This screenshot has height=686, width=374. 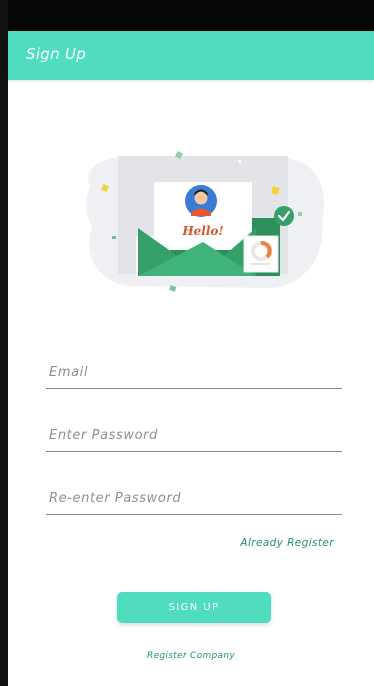 I want to click on avatar-icon, so click(x=201, y=201).